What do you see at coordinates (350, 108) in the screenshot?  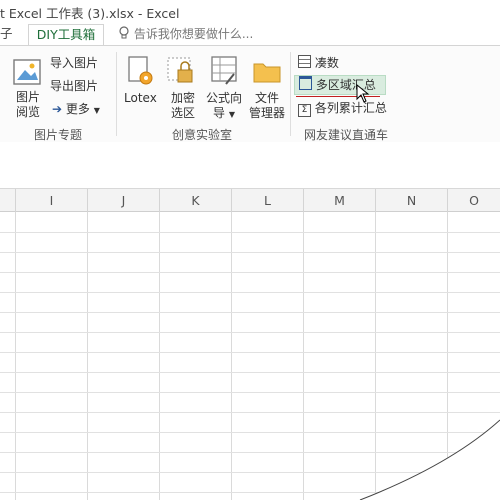 I see `column-cumulative-sum-label: 各列累计汇总` at bounding box center [350, 108].